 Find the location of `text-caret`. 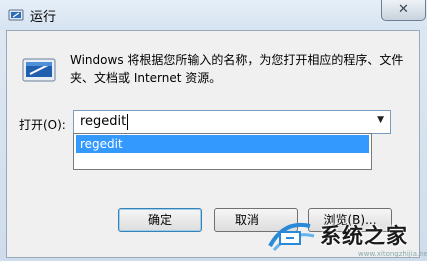

text-caret is located at coordinates (127, 122).